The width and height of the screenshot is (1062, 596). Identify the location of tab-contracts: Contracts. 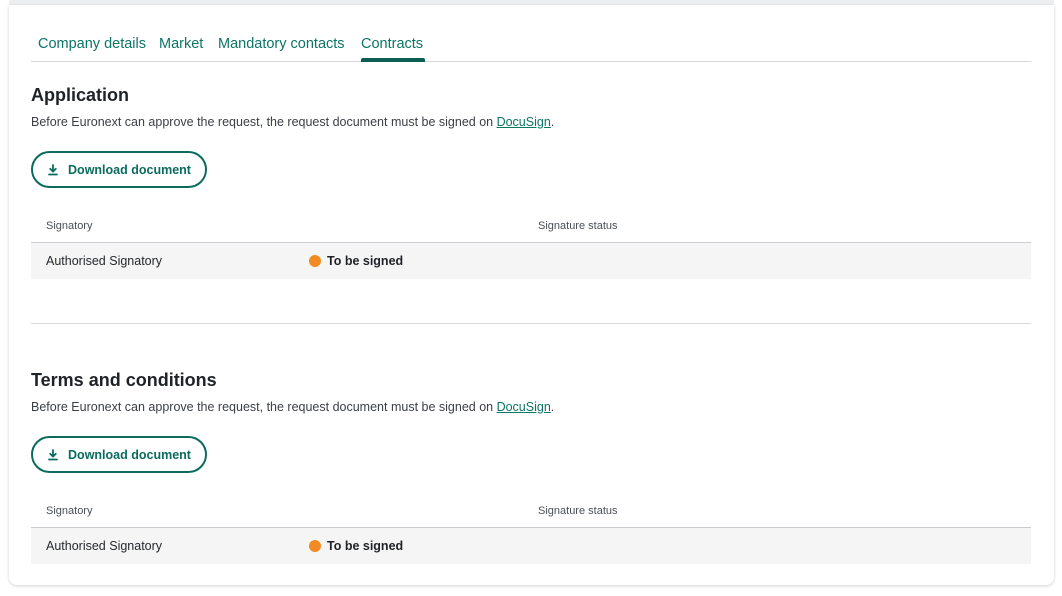
(392, 44).